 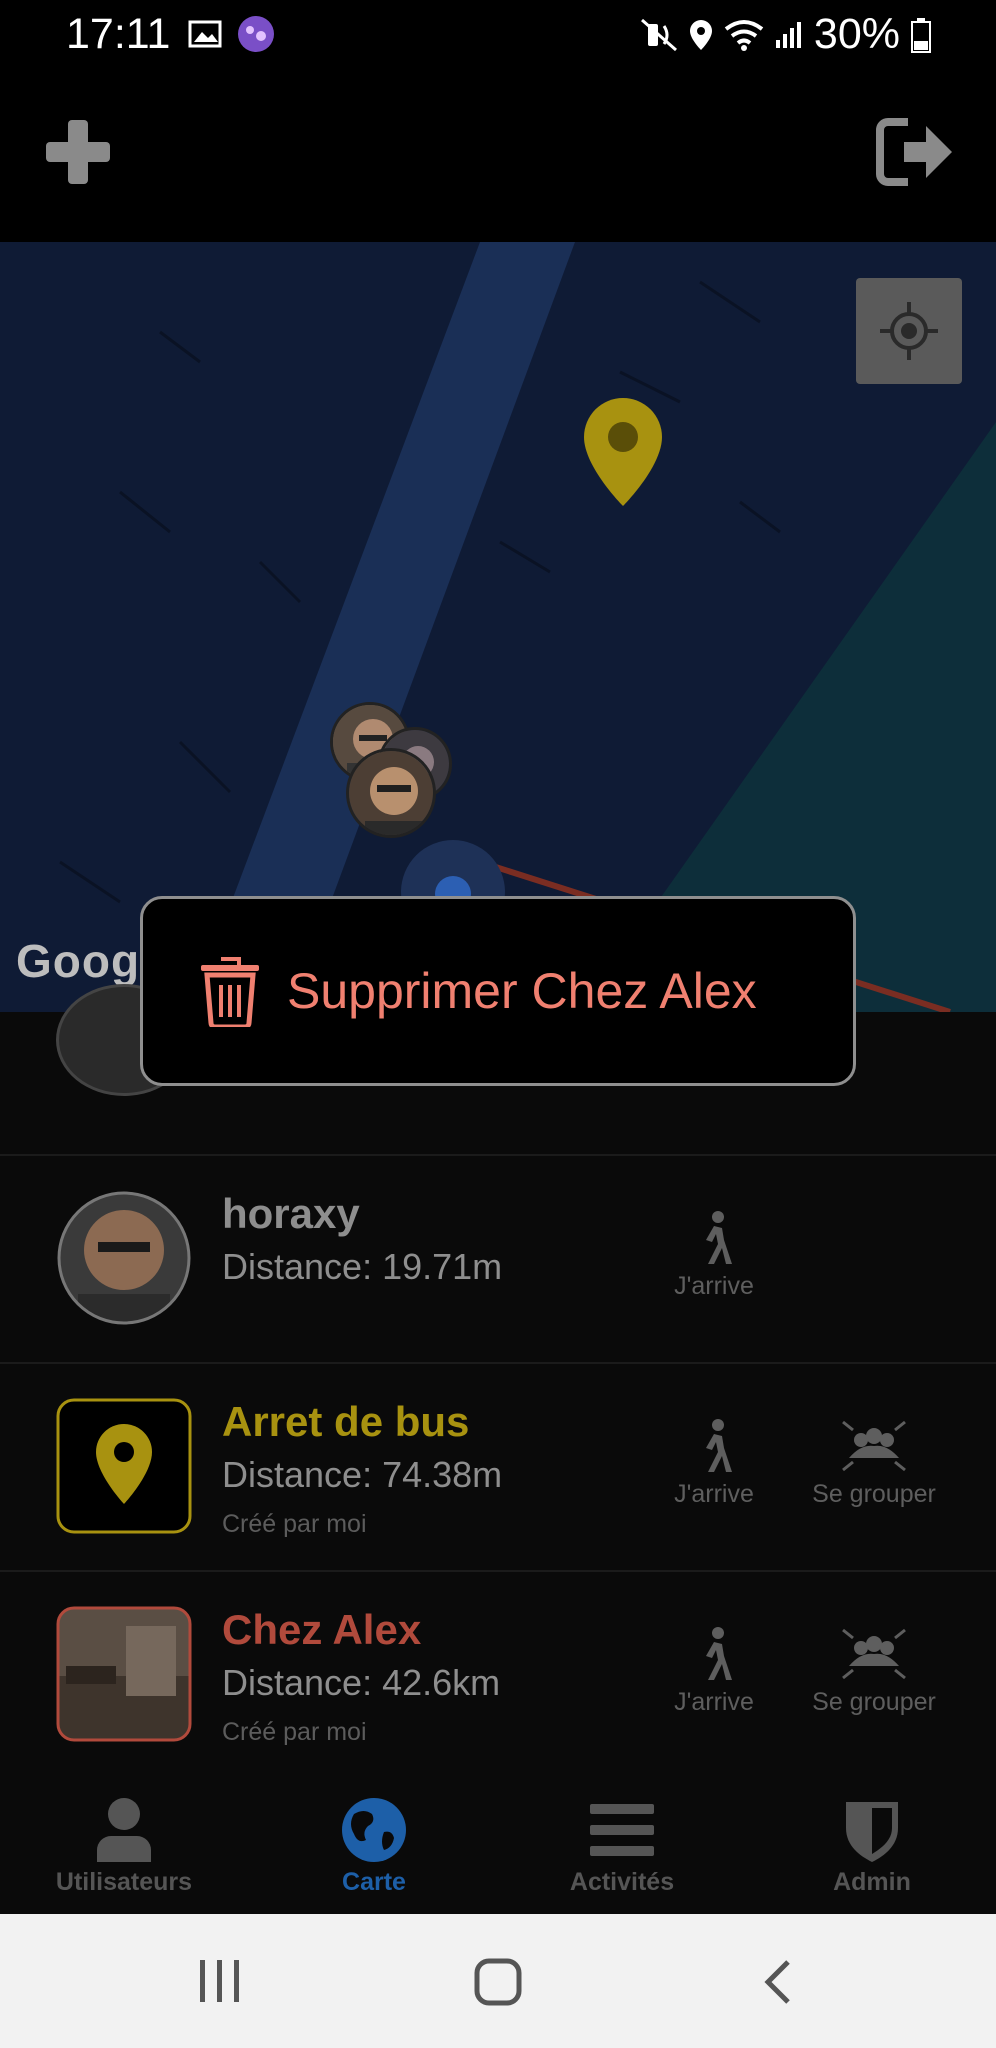 I want to click on app-notification-icon, so click(x=256, y=34).